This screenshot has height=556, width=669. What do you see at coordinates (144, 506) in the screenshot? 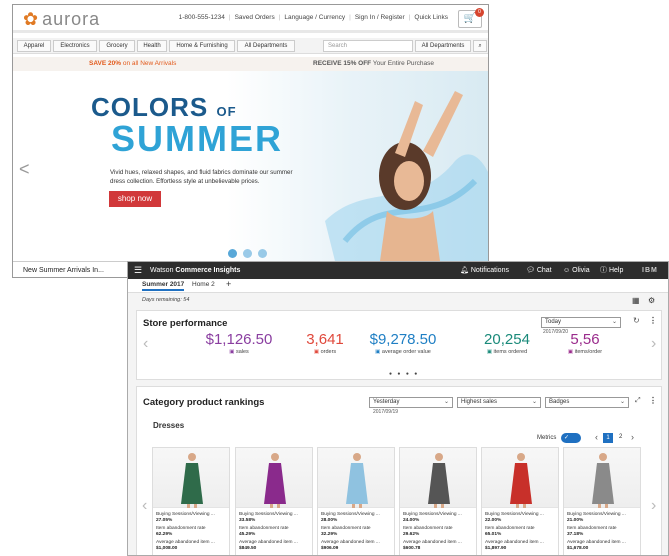
I see `products-prev-icon: ‹` at bounding box center [144, 506].